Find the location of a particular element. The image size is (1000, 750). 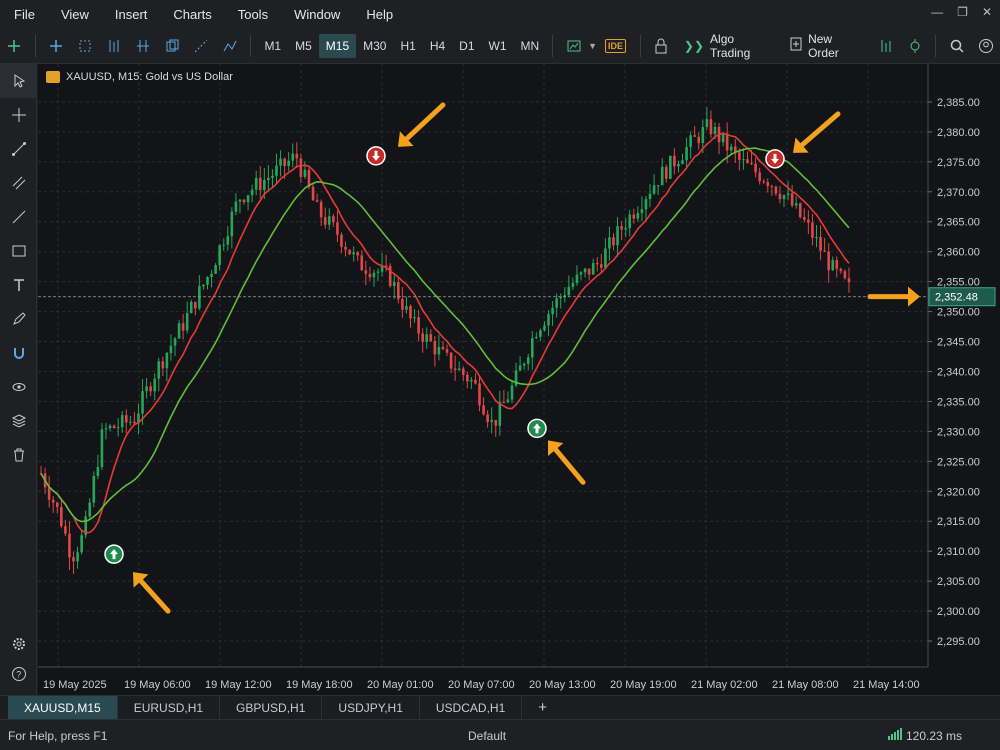

objects-icon is located at coordinates (85, 46).